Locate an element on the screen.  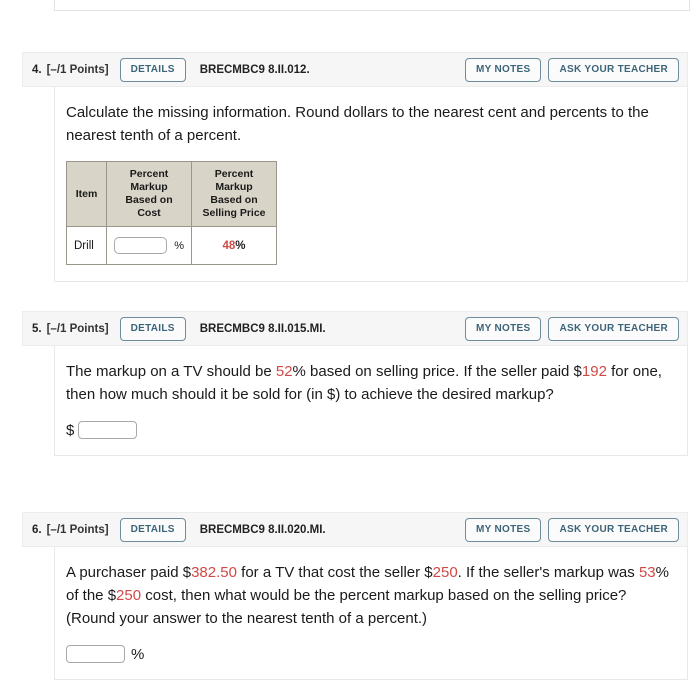
highlighted-number: 382.50 is located at coordinates (214, 572).